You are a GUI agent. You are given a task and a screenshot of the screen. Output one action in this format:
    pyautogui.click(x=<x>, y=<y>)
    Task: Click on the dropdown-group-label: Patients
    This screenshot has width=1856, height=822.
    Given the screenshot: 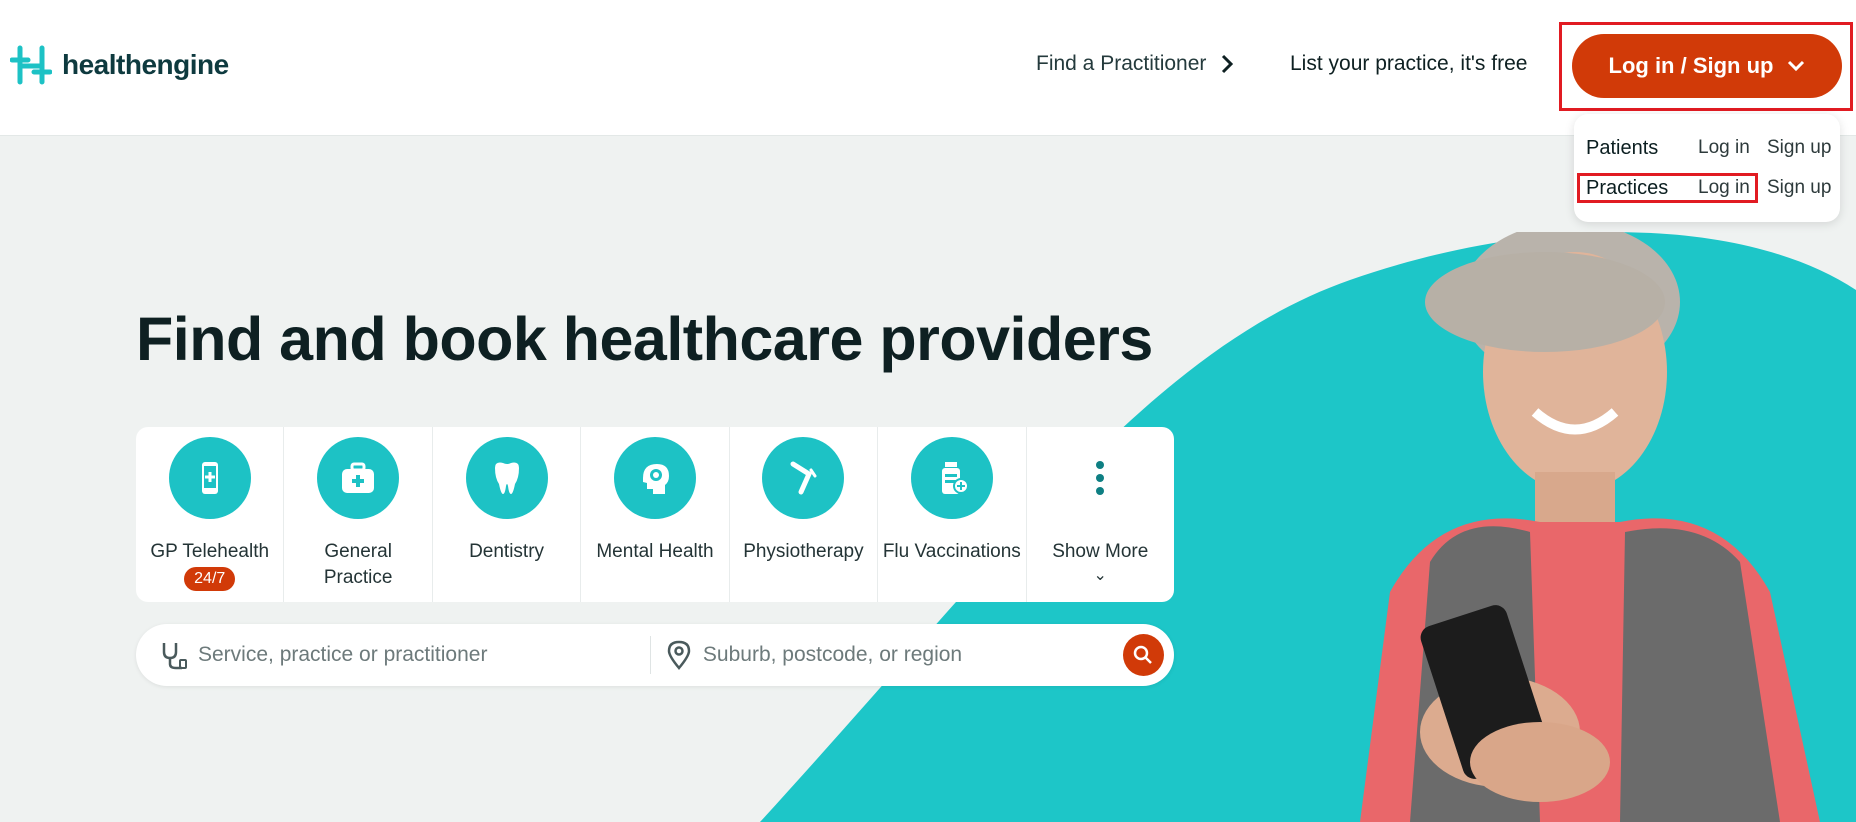 What is the action you would take?
    pyautogui.click(x=1622, y=147)
    